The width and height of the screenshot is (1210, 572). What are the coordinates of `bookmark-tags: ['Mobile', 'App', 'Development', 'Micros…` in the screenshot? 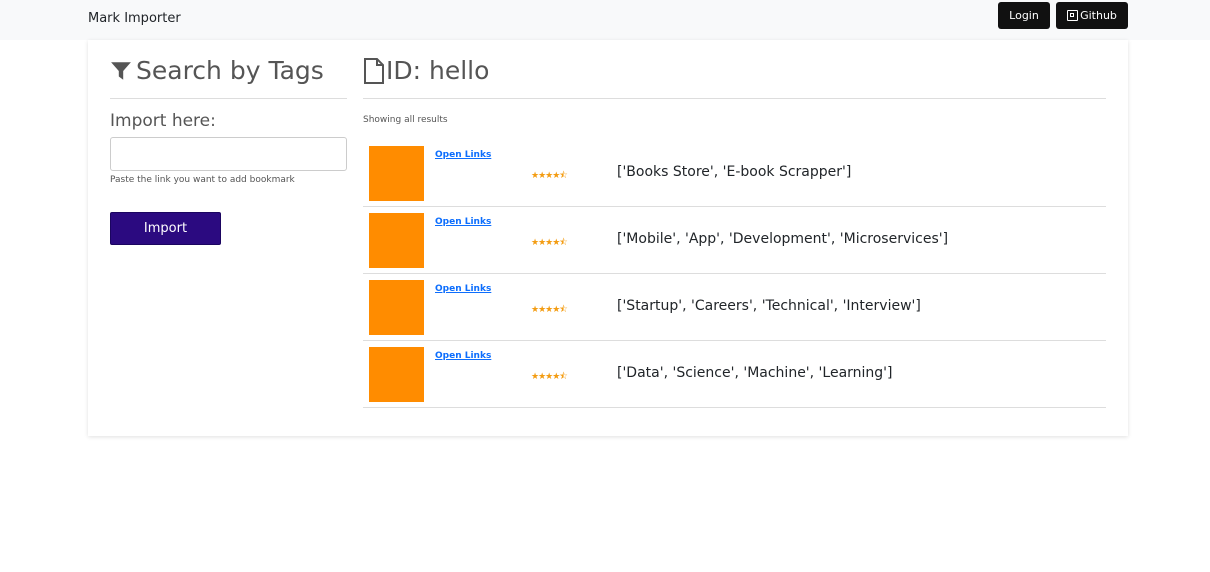 It's located at (783, 239).